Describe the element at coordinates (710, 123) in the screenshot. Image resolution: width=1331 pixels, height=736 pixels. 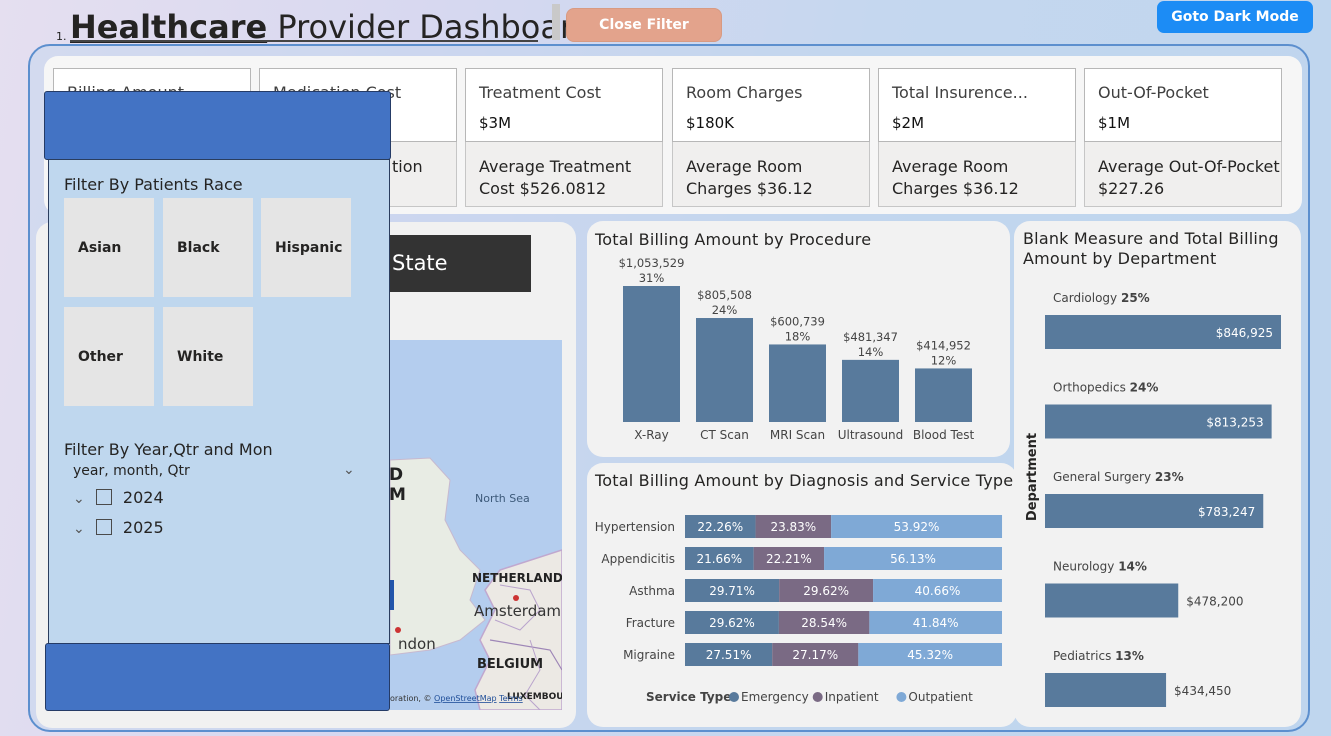
I see `kpi-value: $180K` at that location.